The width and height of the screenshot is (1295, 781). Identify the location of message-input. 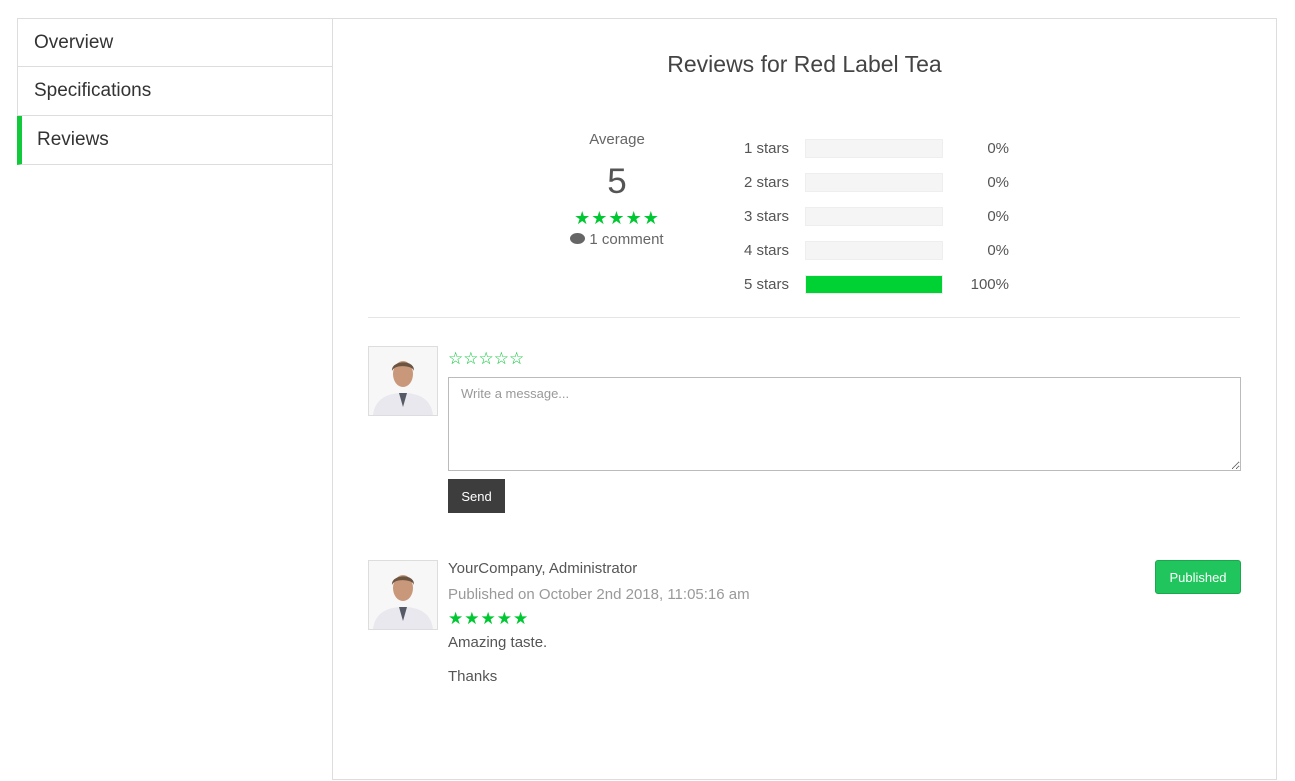
(844, 424).